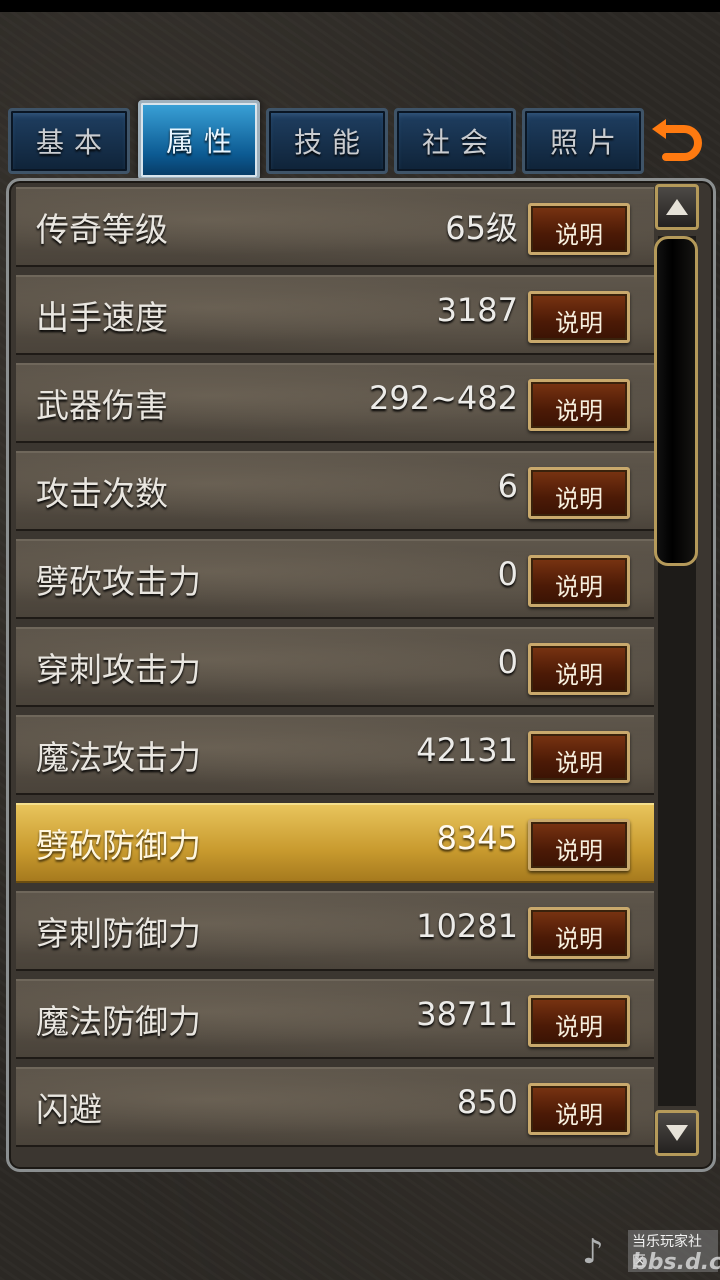 Image resolution: width=720 pixels, height=1280 pixels. I want to click on watermark: ♪ 当乐玩家社区 bbs.d.cn, so click(651, 1253).